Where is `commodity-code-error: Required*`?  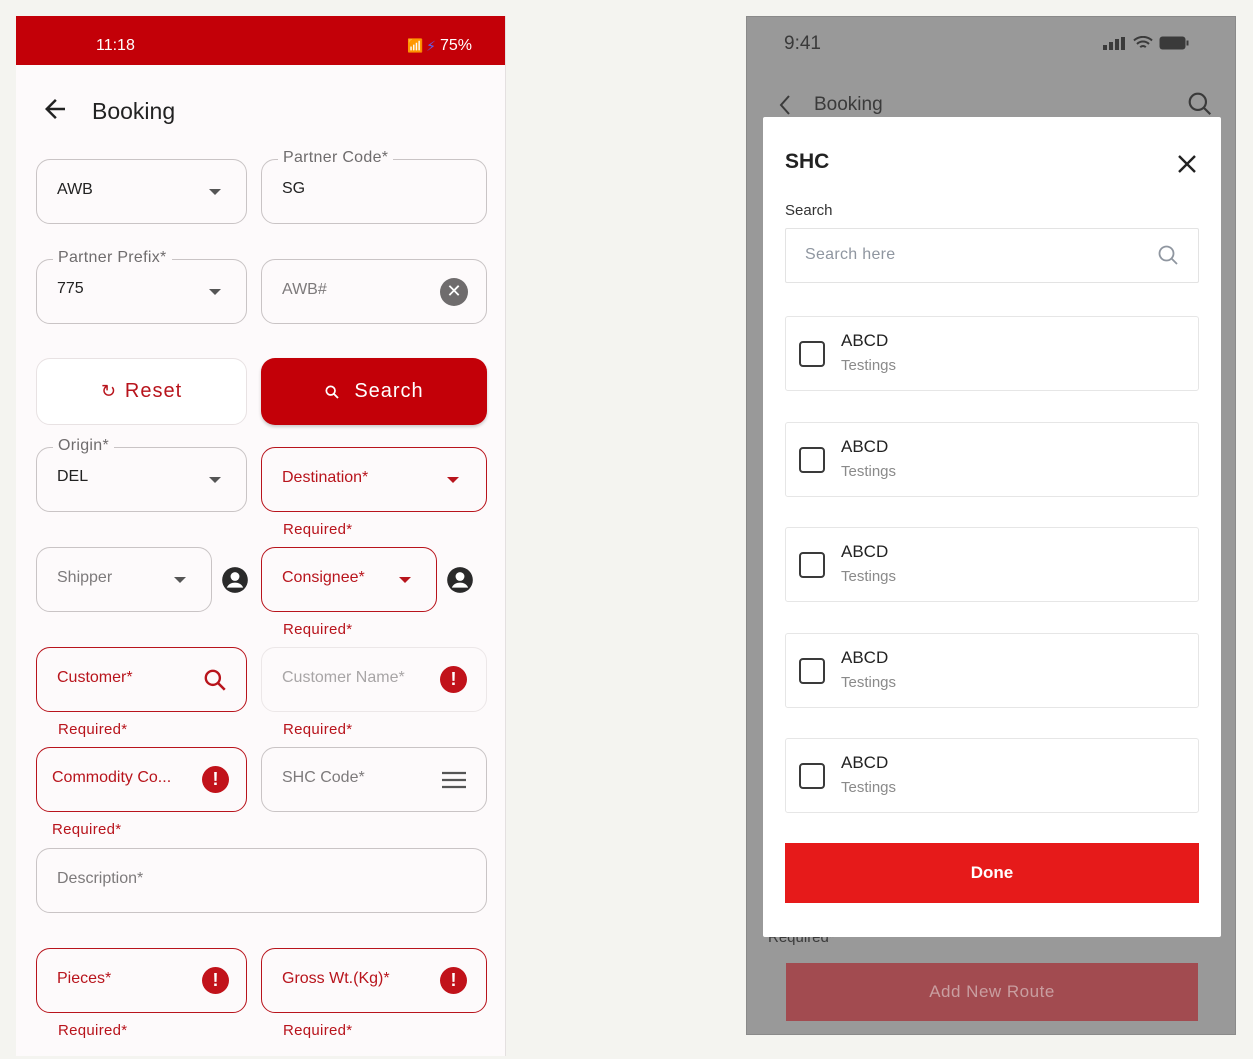
commodity-code-error: Required* is located at coordinates (87, 829).